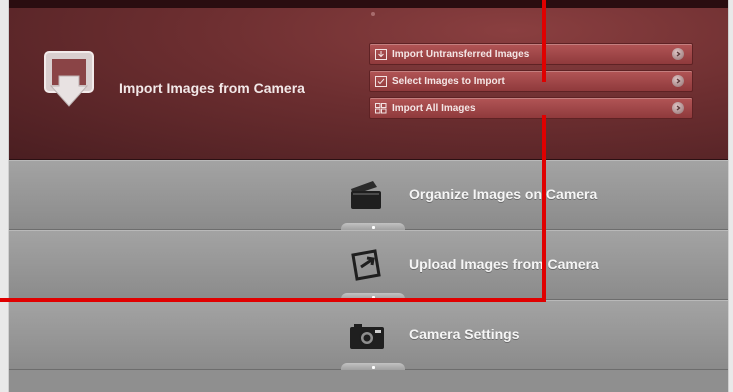 The image size is (733, 392). I want to click on callout-line-horizontal, so click(273, 300).